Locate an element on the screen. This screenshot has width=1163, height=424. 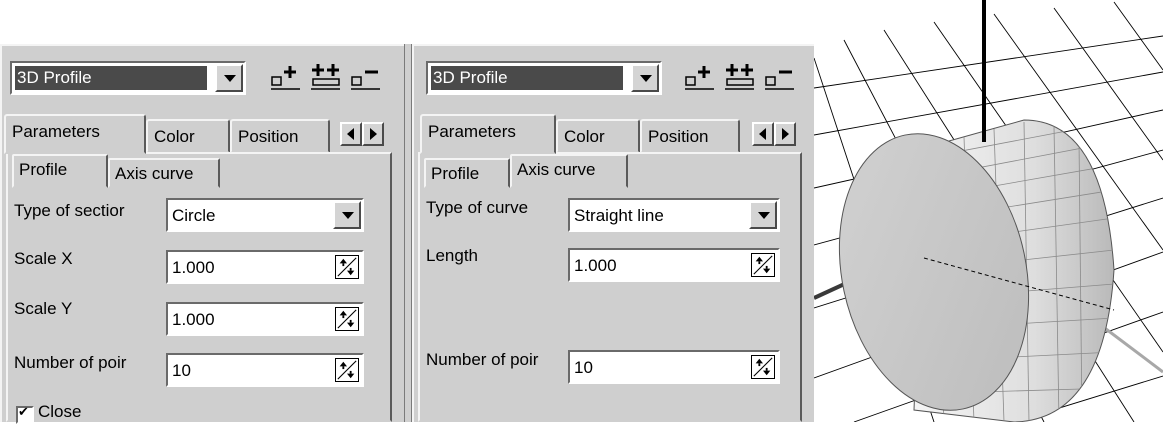
type-of-curve-select: Straight line is located at coordinates (674, 215).